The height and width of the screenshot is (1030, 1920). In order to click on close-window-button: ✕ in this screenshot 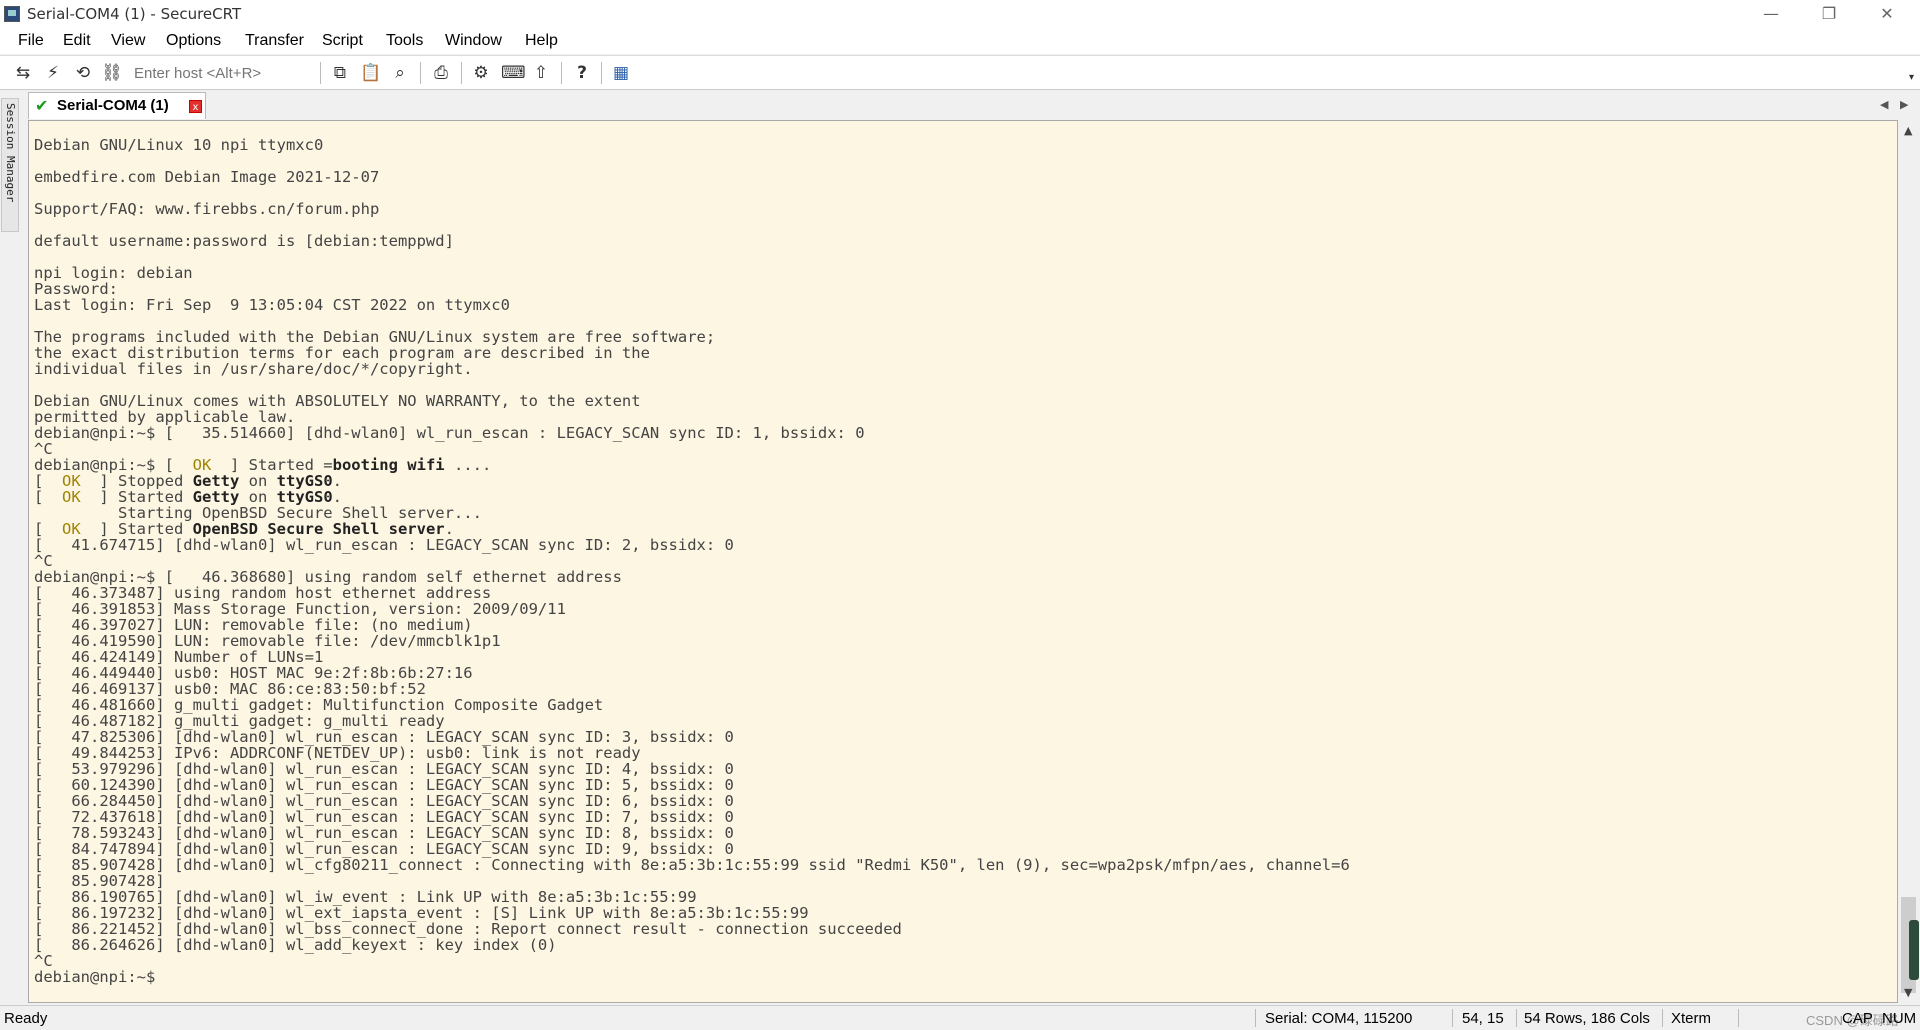, I will do `click(1887, 14)`.